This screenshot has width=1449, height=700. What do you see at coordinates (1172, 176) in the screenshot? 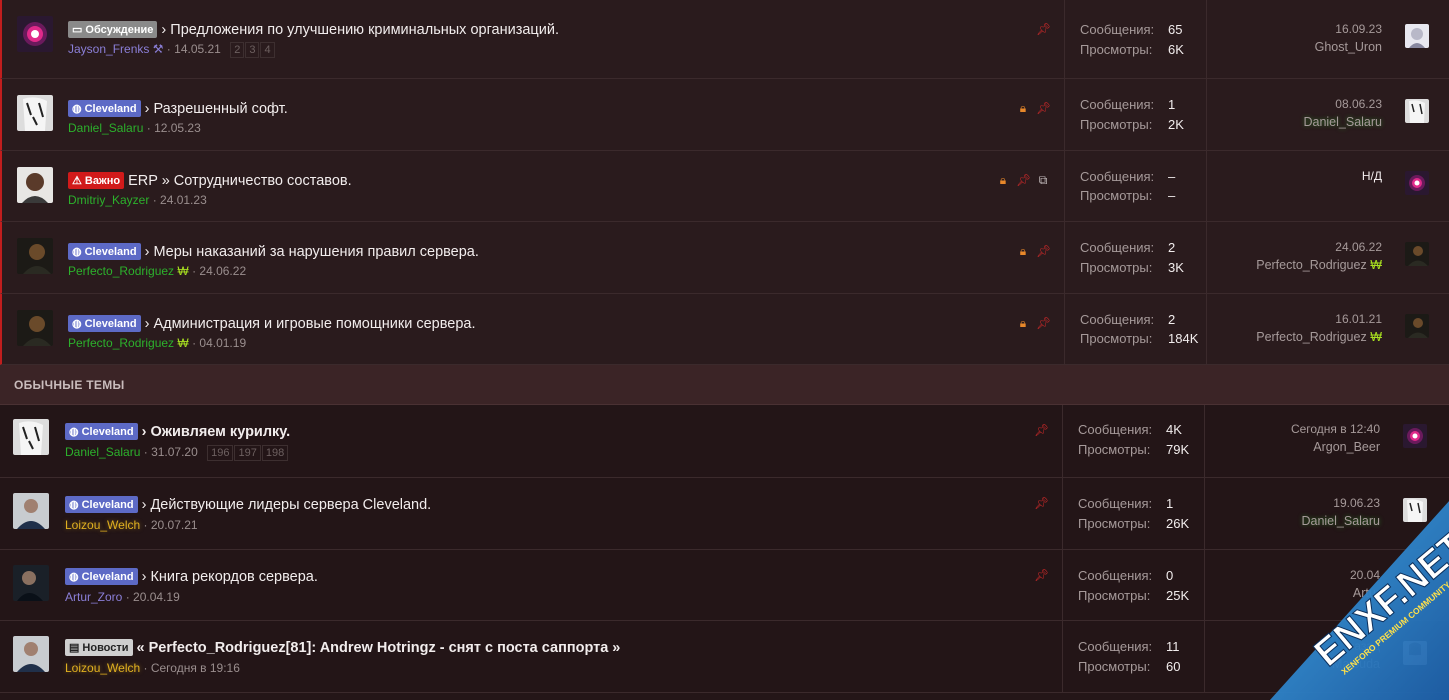
I see `replies-count: –` at bounding box center [1172, 176].